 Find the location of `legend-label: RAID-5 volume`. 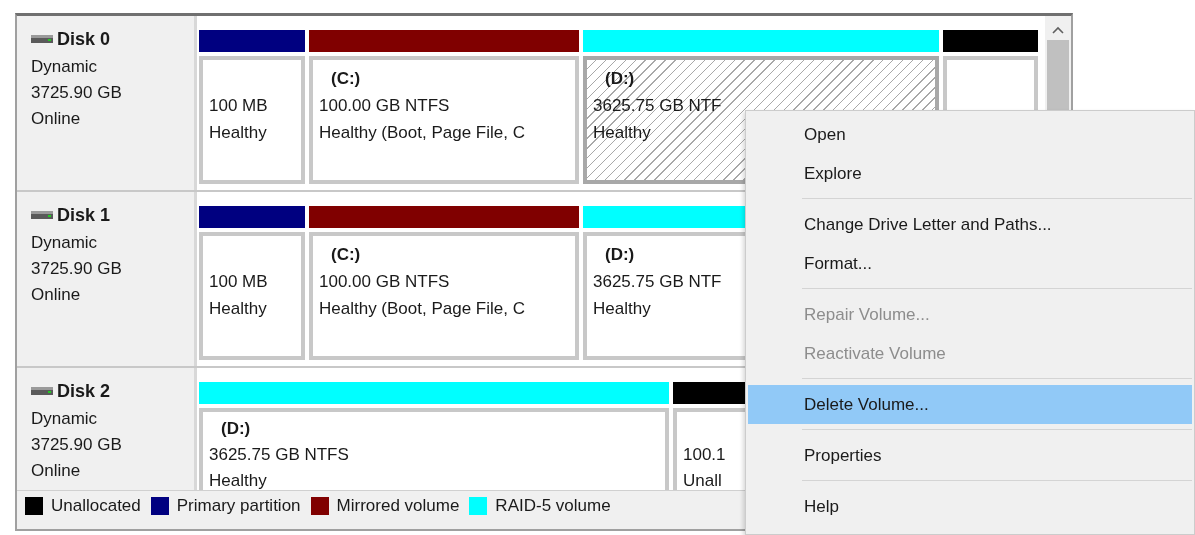

legend-label: RAID-5 volume is located at coordinates (553, 506).